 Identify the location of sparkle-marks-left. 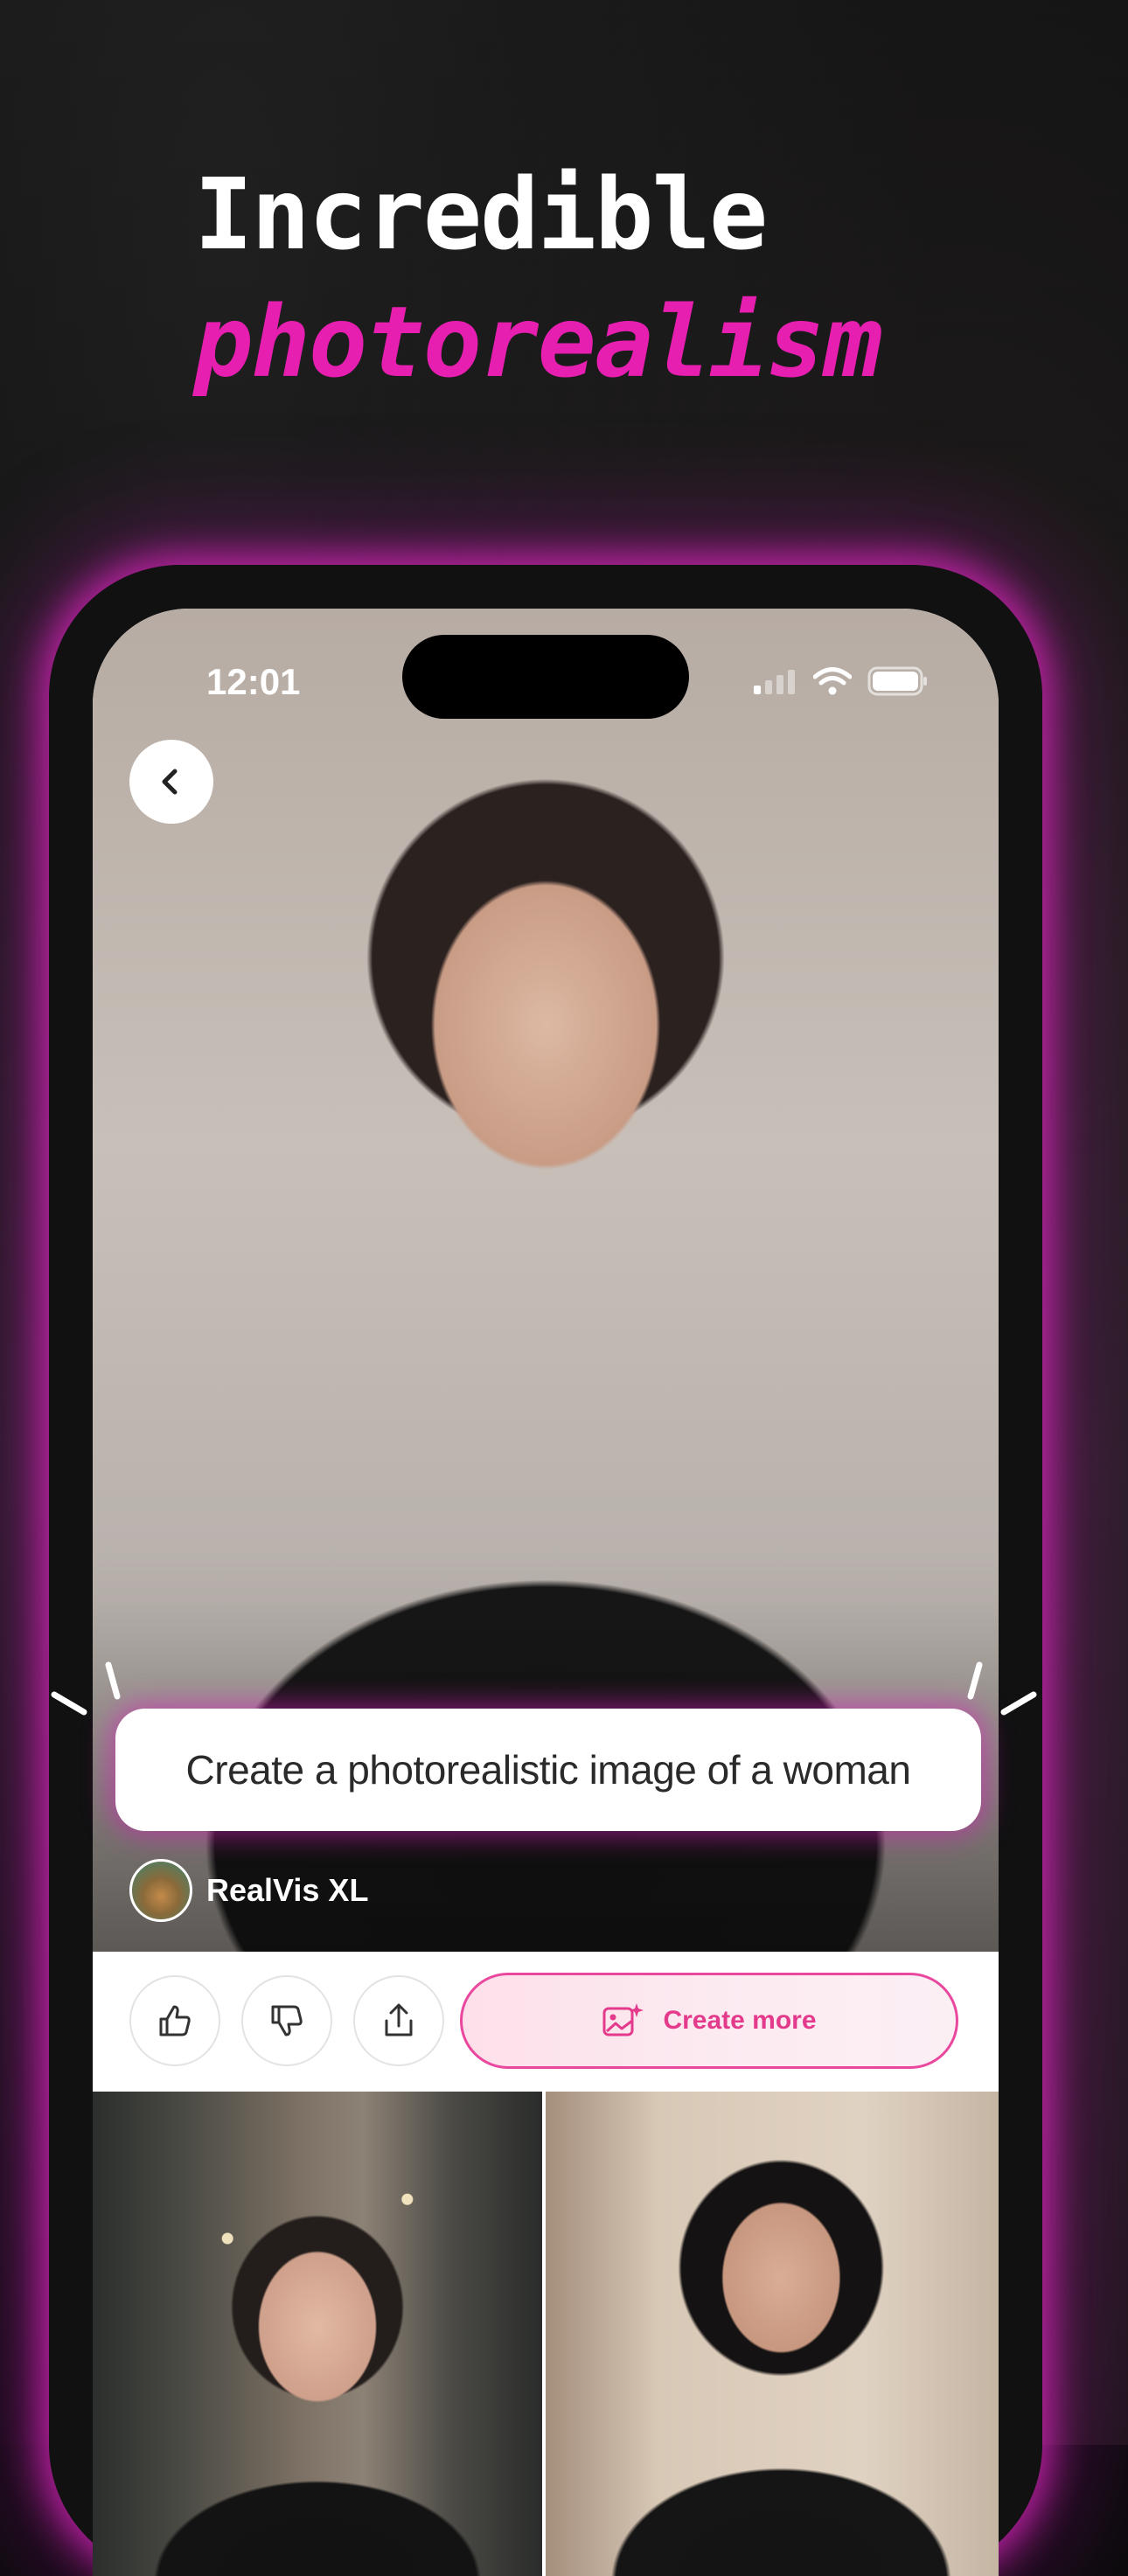
(86, 1688).